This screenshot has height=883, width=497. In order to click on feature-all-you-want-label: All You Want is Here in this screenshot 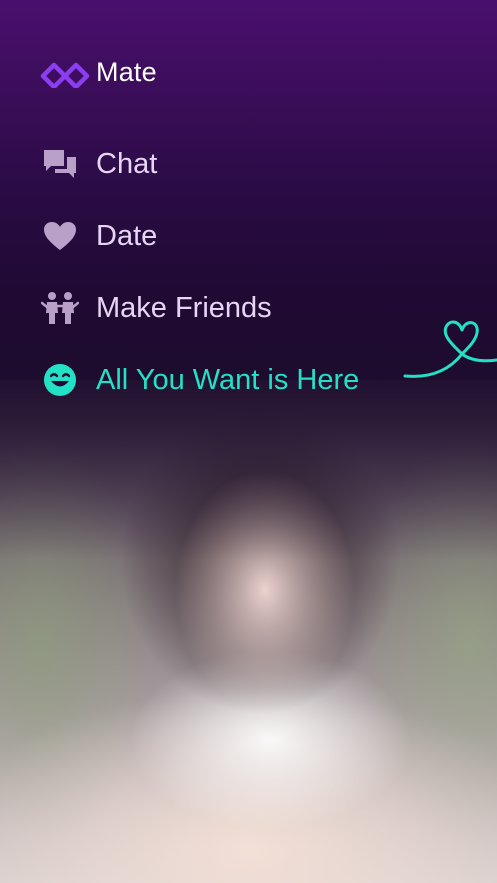, I will do `click(228, 379)`.